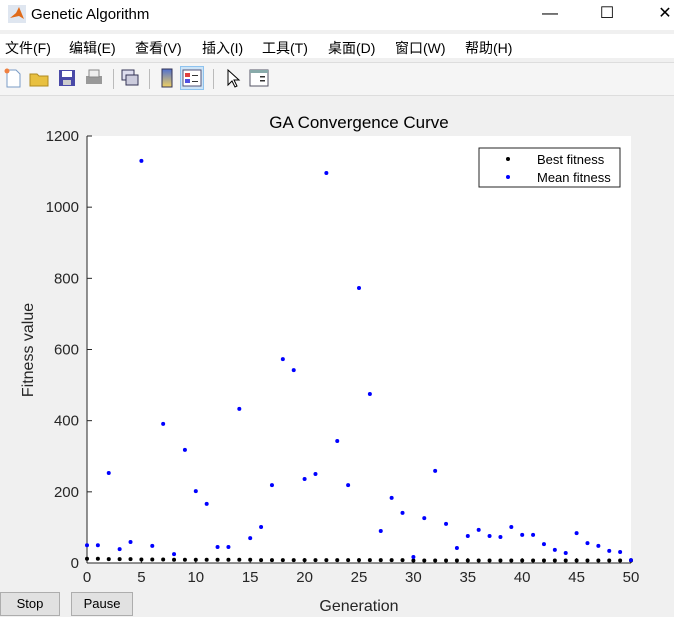 This screenshot has height=617, width=674. What do you see at coordinates (39, 78) in the screenshot?
I see `open-icon` at bounding box center [39, 78].